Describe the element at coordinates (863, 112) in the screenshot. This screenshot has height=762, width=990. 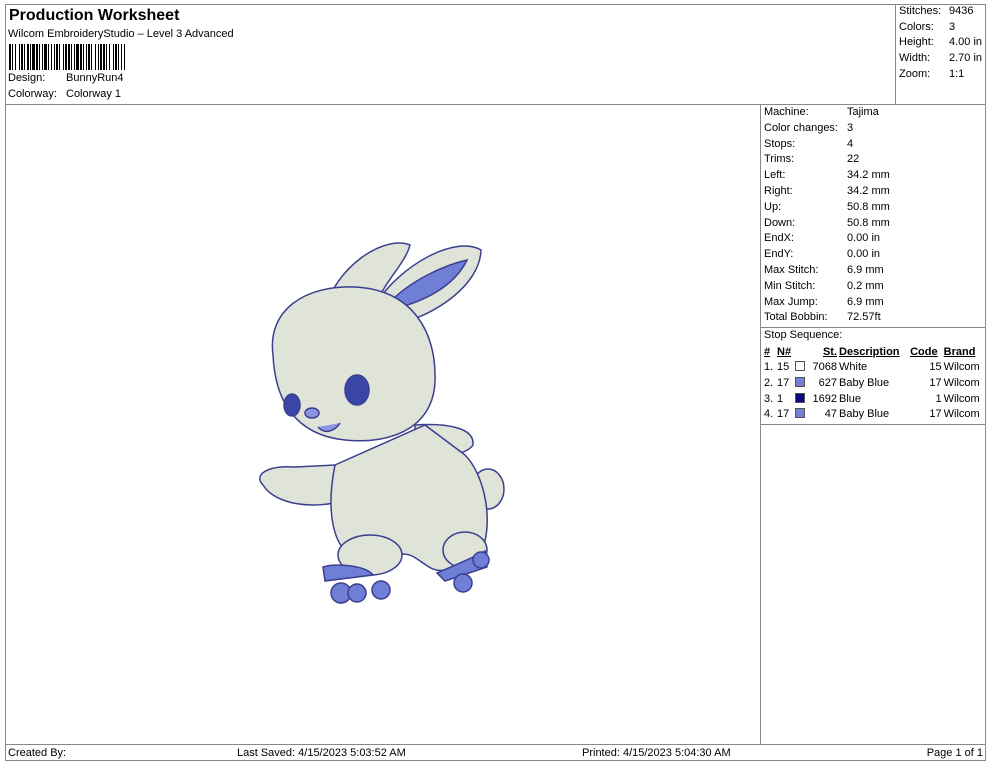
I see `info-value: Tajima` at that location.